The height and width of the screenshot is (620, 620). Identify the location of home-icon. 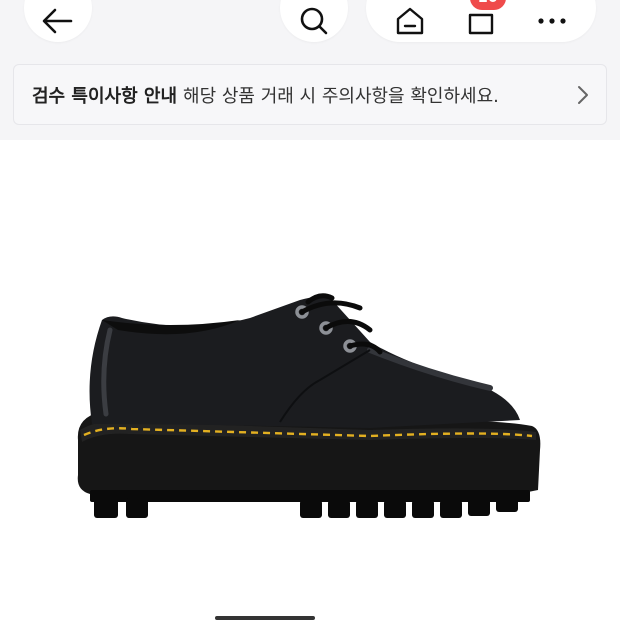
(410, 21).